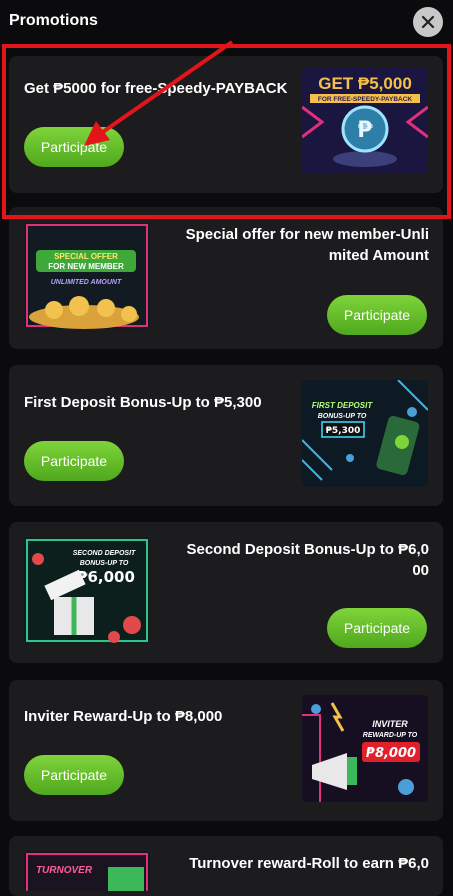  Describe the element at coordinates (365, 83) in the screenshot. I see `promo-image-headline: GET ₱5,000` at that location.